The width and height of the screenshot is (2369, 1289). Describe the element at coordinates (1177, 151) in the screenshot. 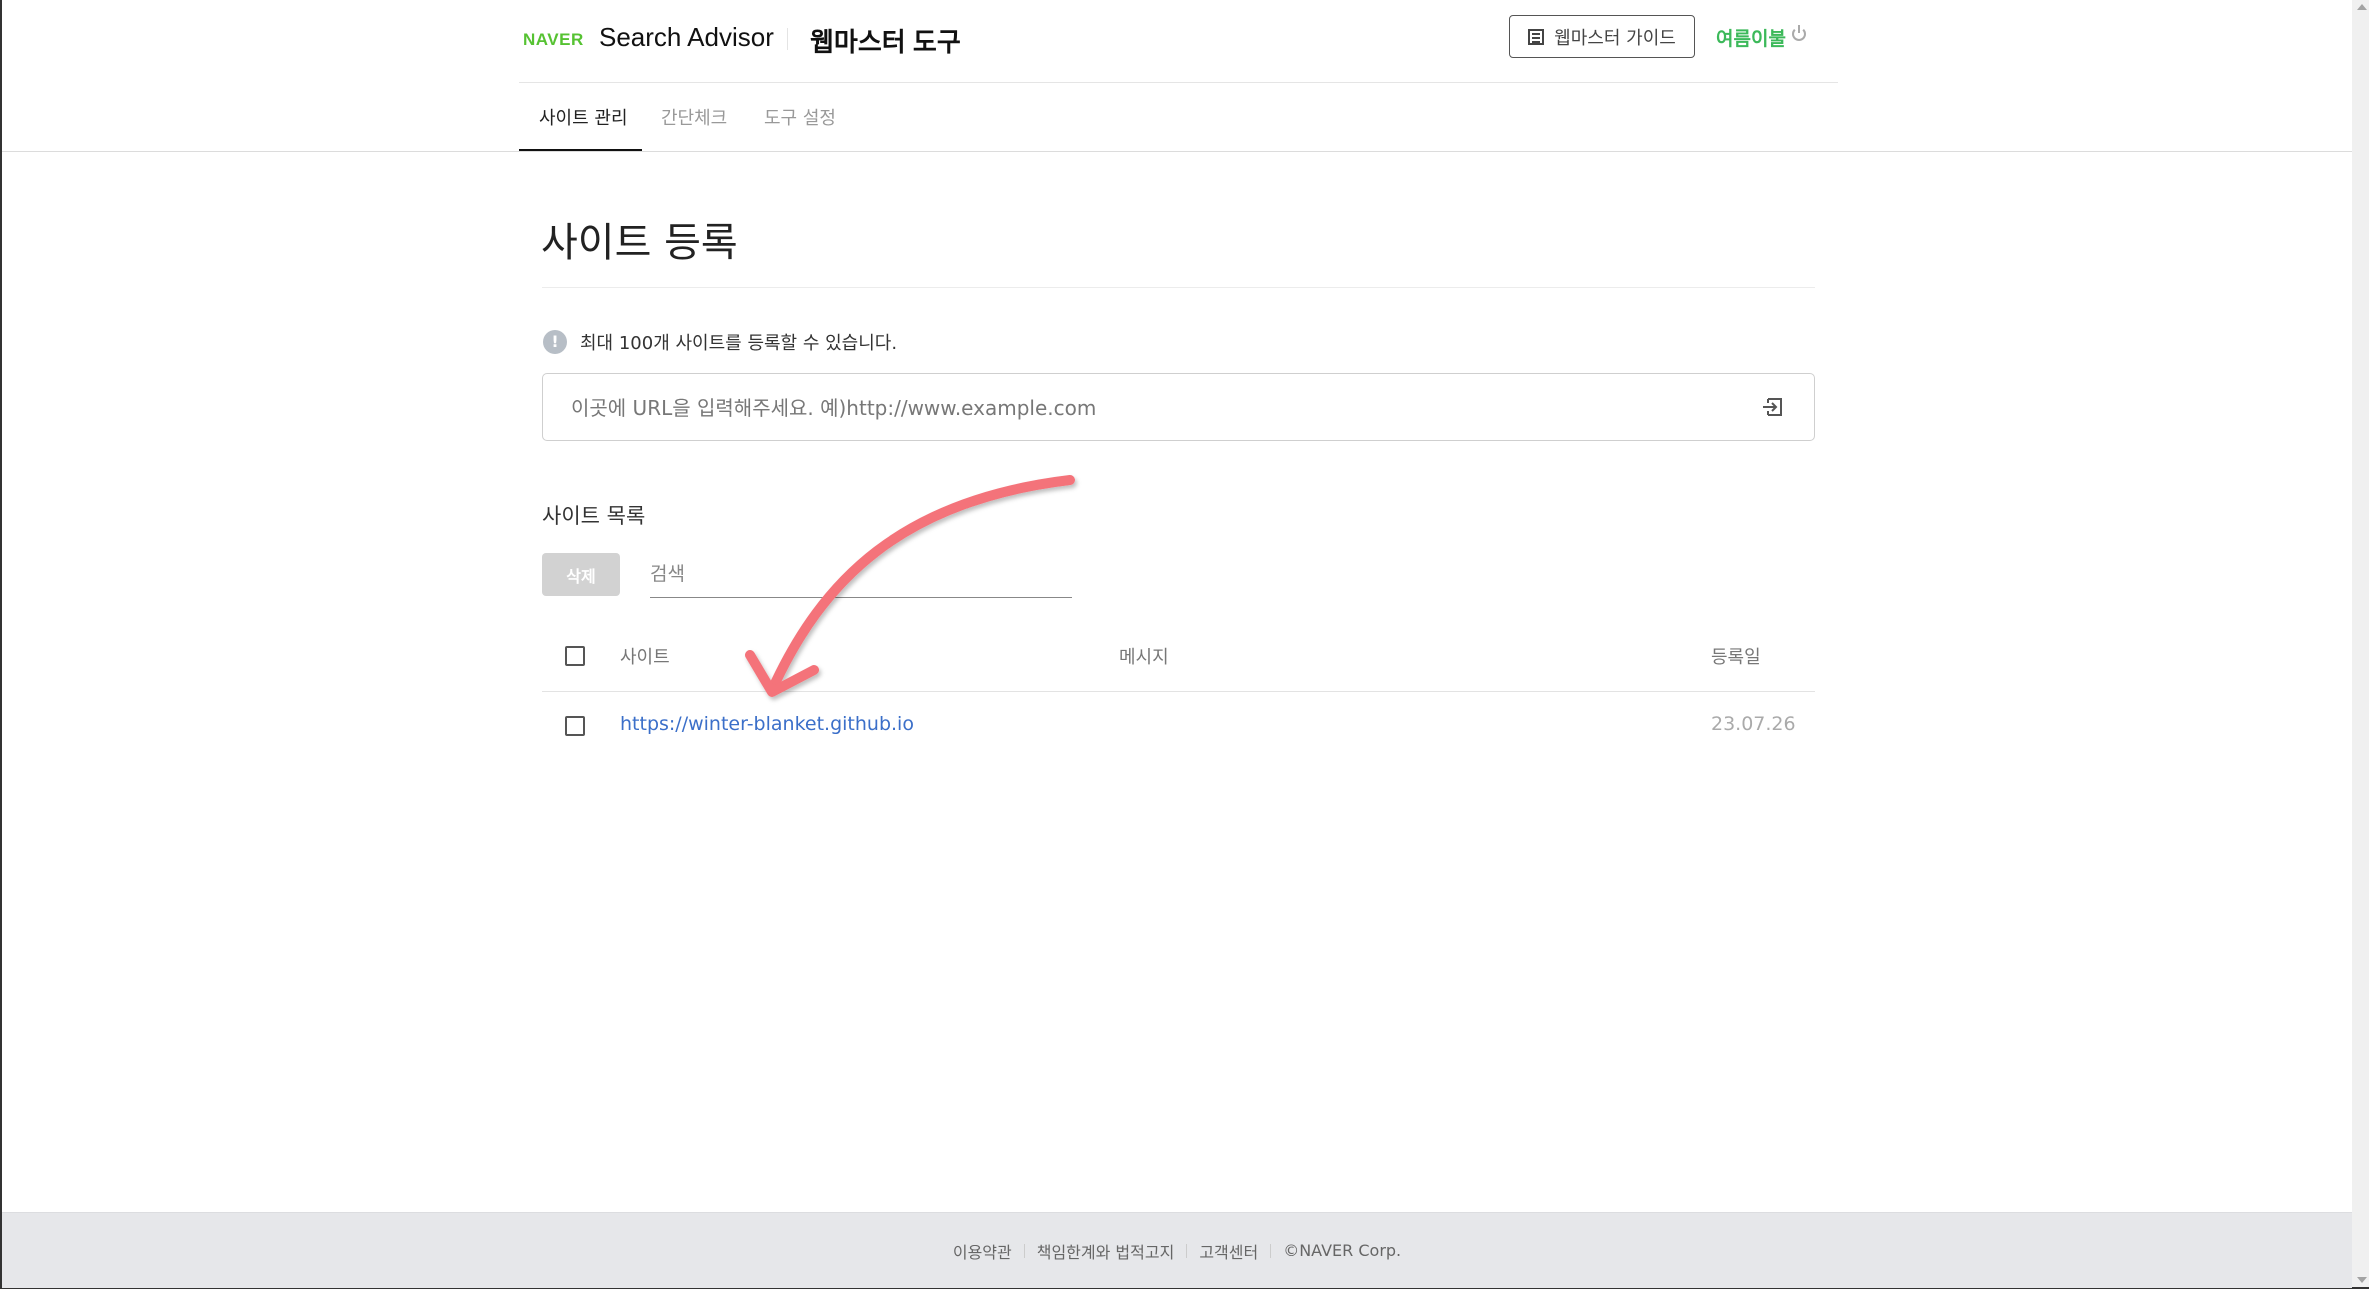

I see `tabs-divider` at that location.